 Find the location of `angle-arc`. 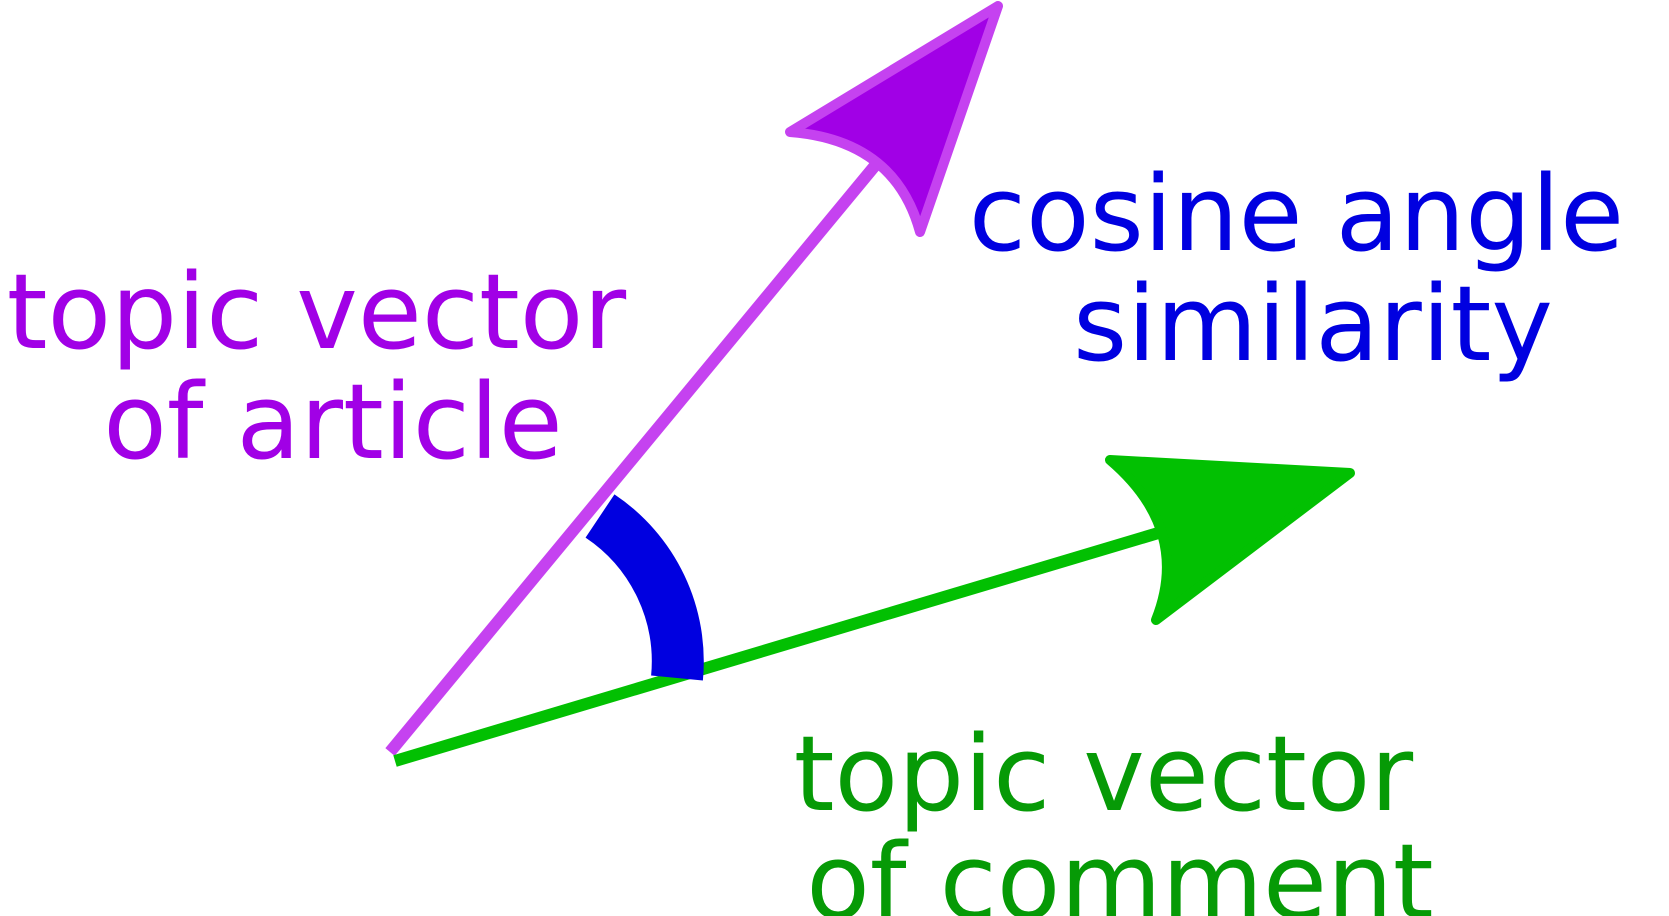

angle-arc is located at coordinates (644, 587).